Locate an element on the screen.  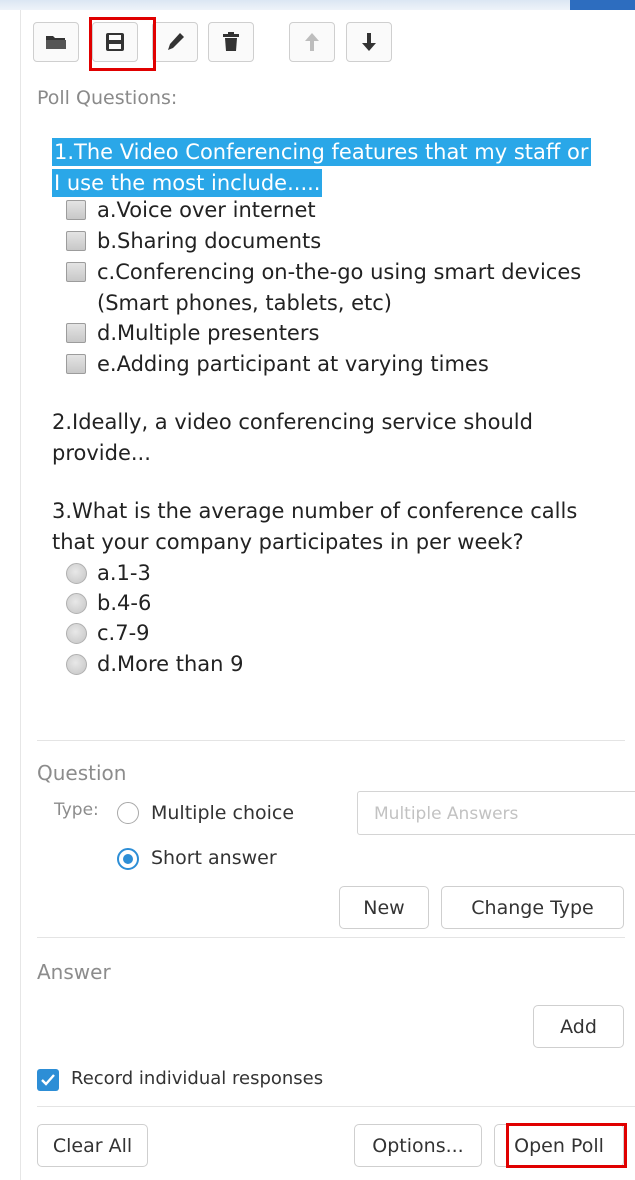
q3-option-a-radio is located at coordinates (76, 573).